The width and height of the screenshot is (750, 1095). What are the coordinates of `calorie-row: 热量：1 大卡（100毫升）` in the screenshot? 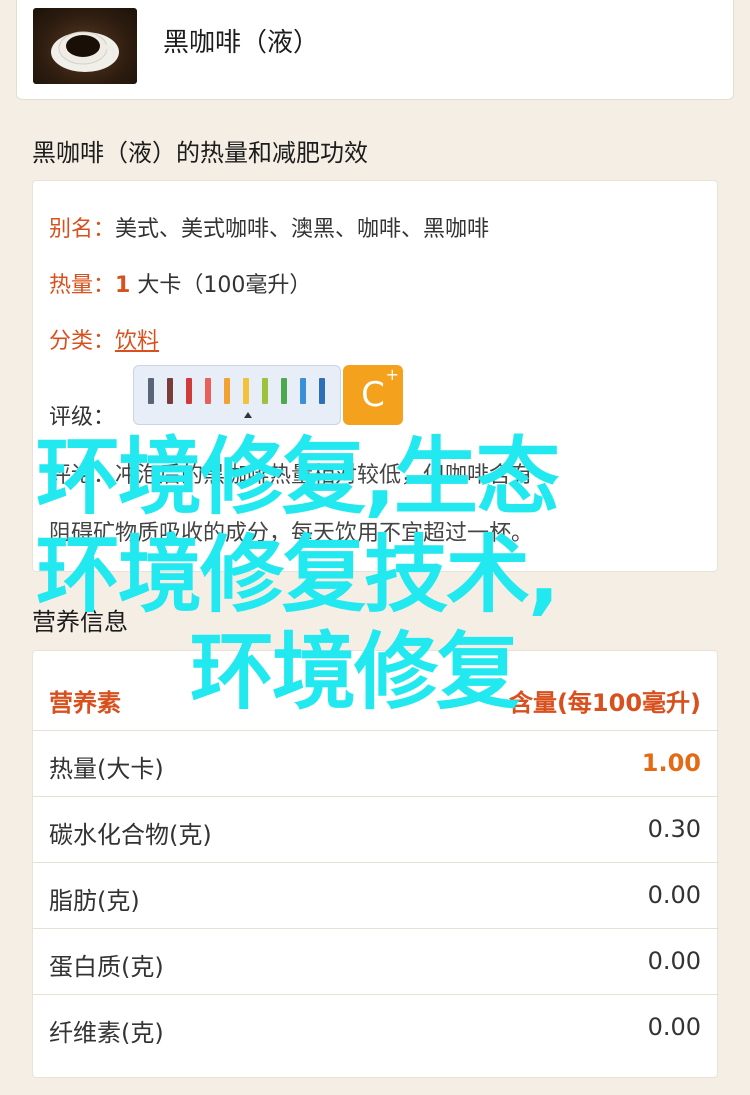 It's located at (180, 283).